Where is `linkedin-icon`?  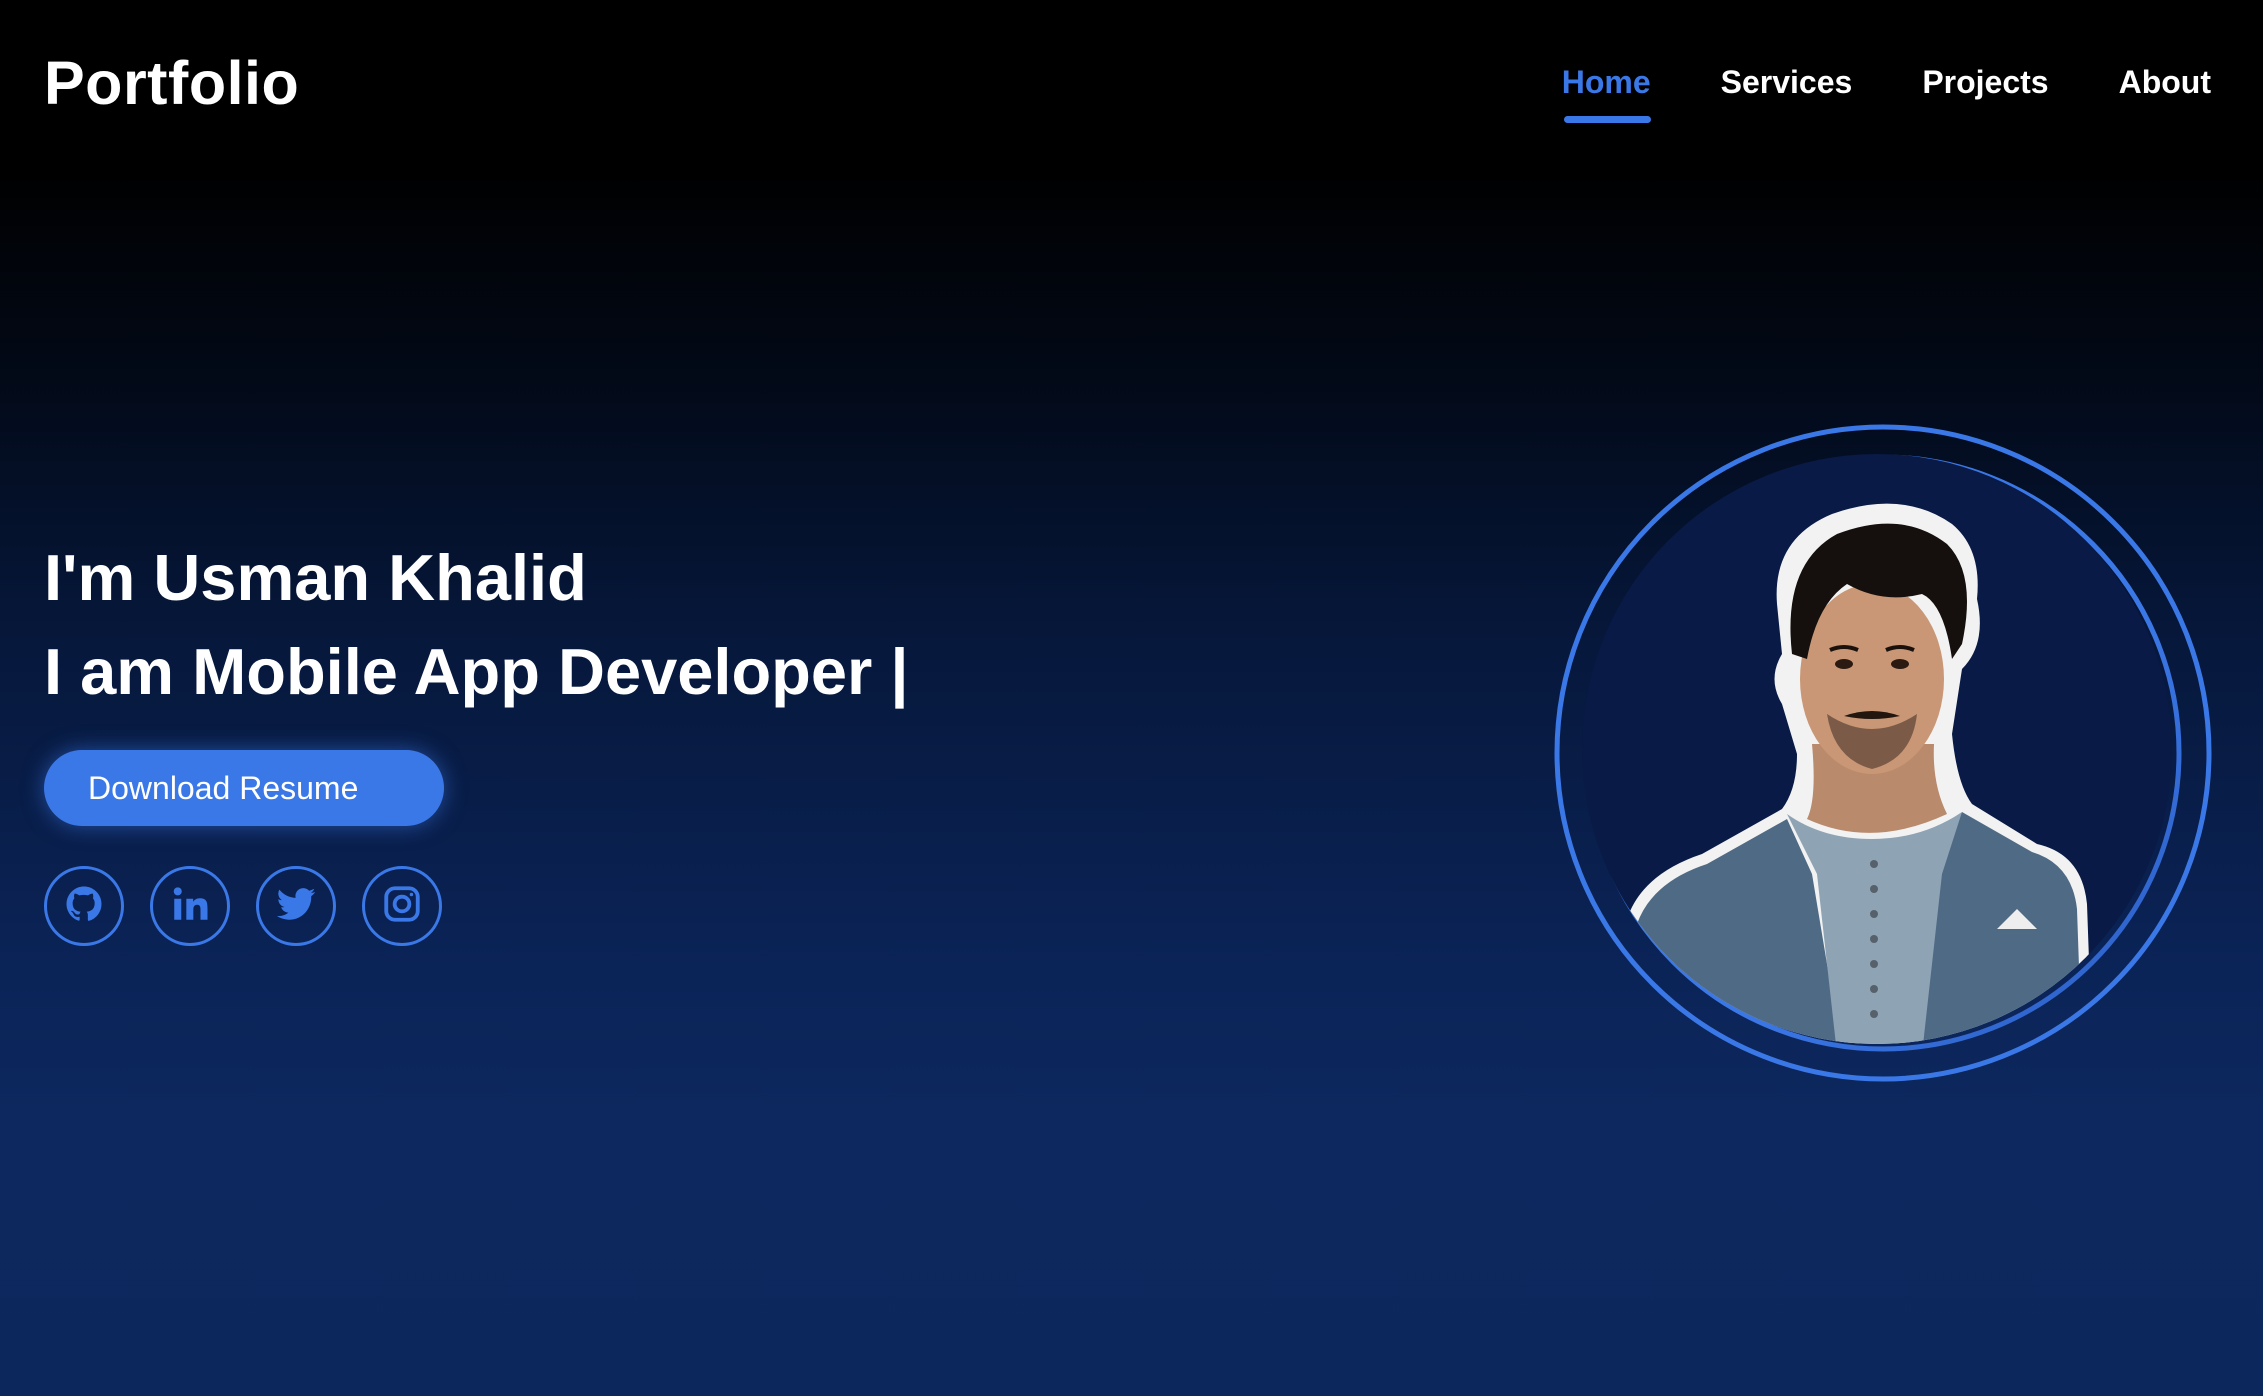
linkedin-icon is located at coordinates (190, 906).